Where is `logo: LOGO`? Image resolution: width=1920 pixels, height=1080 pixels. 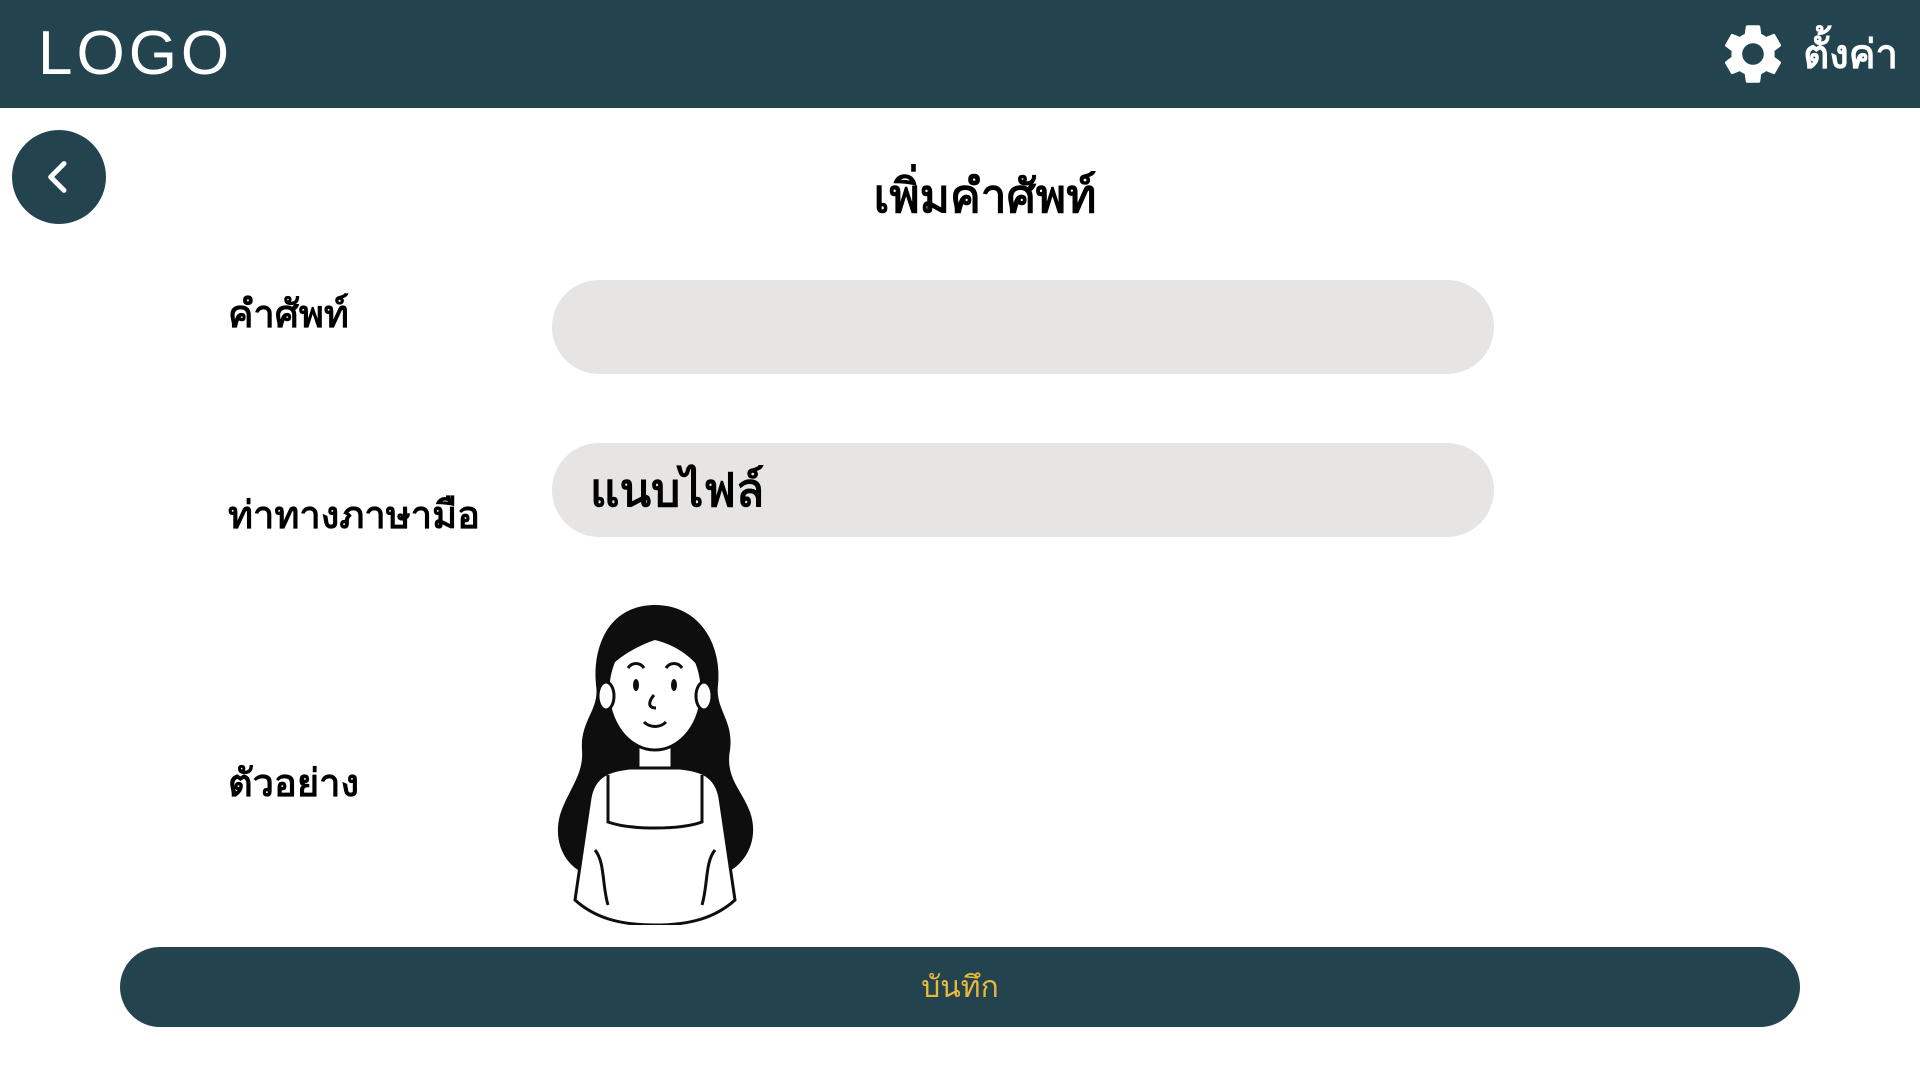
logo: LOGO is located at coordinates (136, 53).